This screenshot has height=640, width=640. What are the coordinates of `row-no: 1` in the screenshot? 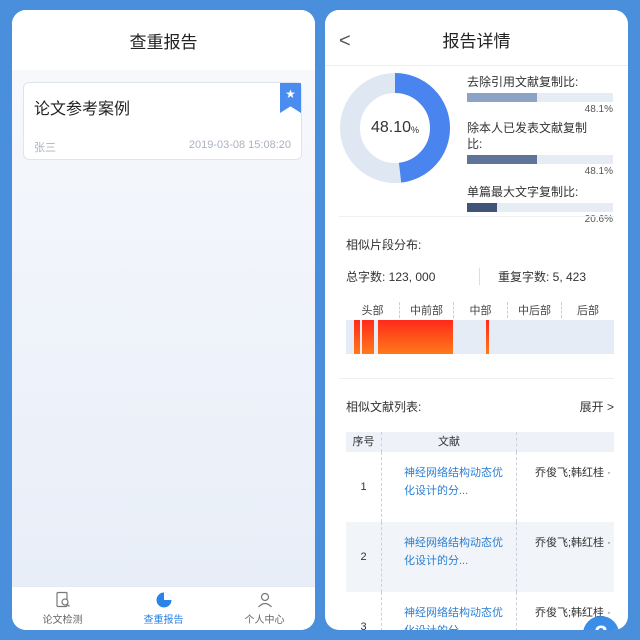 It's located at (364, 487).